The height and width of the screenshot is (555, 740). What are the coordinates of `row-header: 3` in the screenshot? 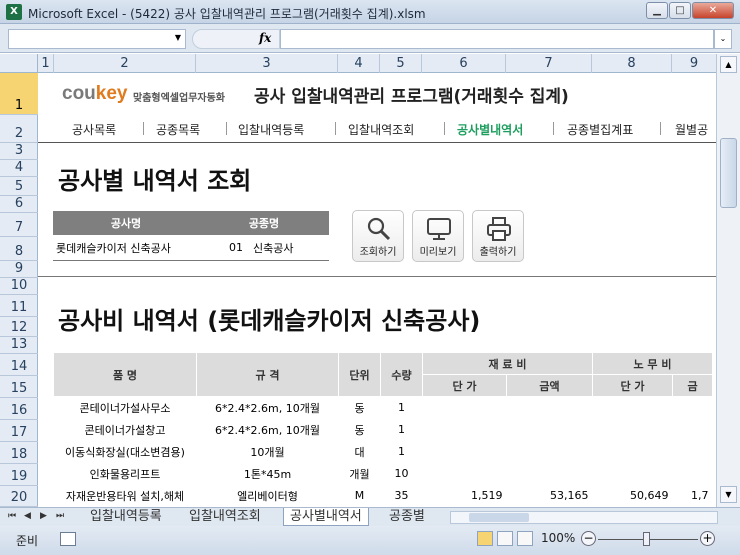 It's located at (19, 151).